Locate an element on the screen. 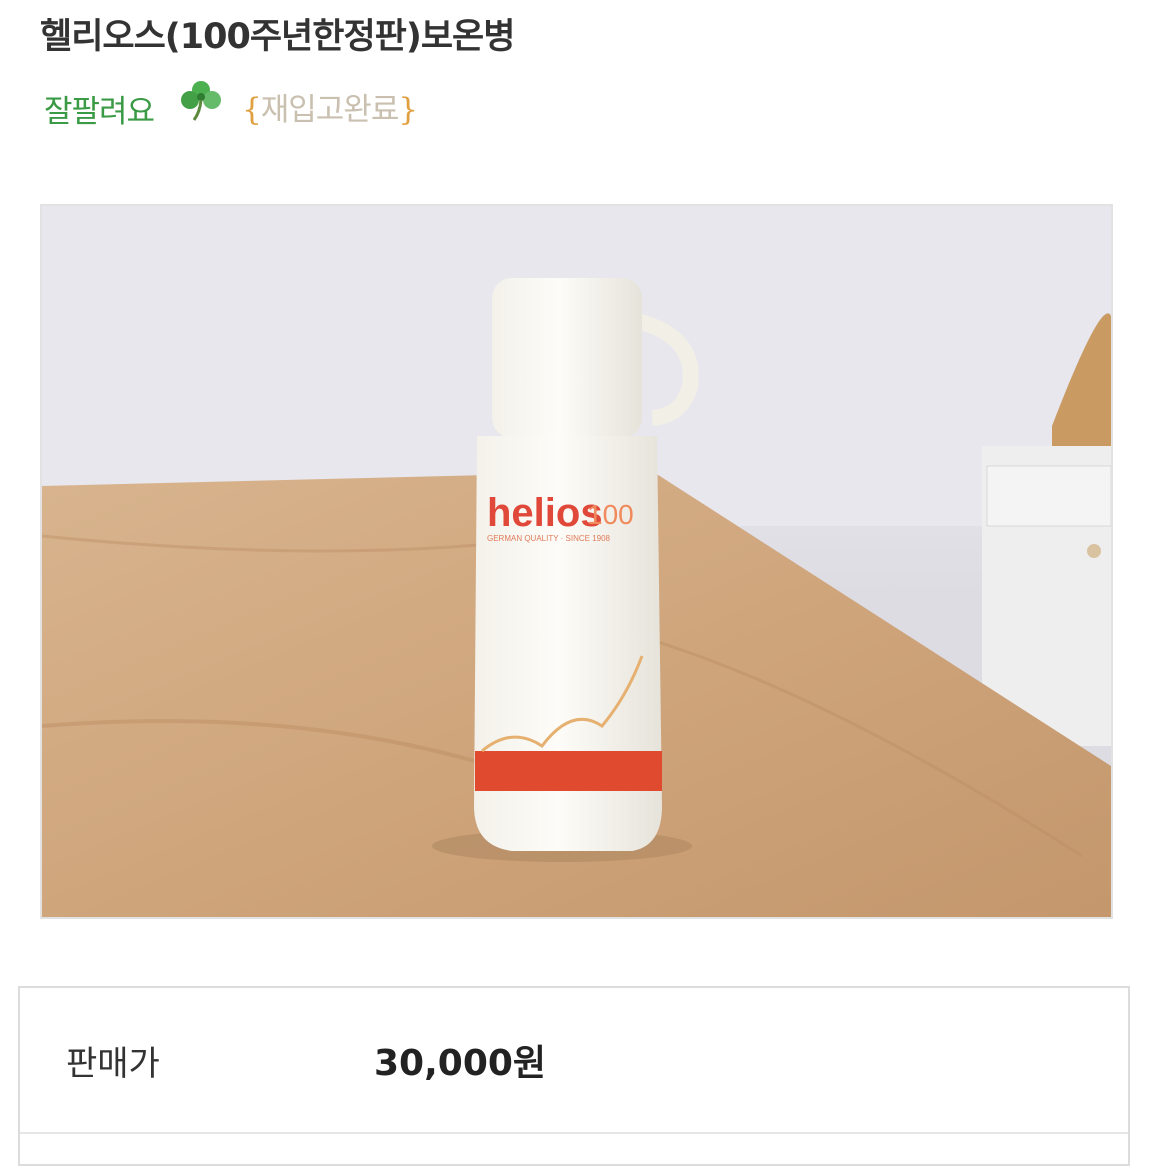 This screenshot has height=1166, width=1151. product-badges: 잘팔려요 {재입고완료} is located at coordinates (264, 108).